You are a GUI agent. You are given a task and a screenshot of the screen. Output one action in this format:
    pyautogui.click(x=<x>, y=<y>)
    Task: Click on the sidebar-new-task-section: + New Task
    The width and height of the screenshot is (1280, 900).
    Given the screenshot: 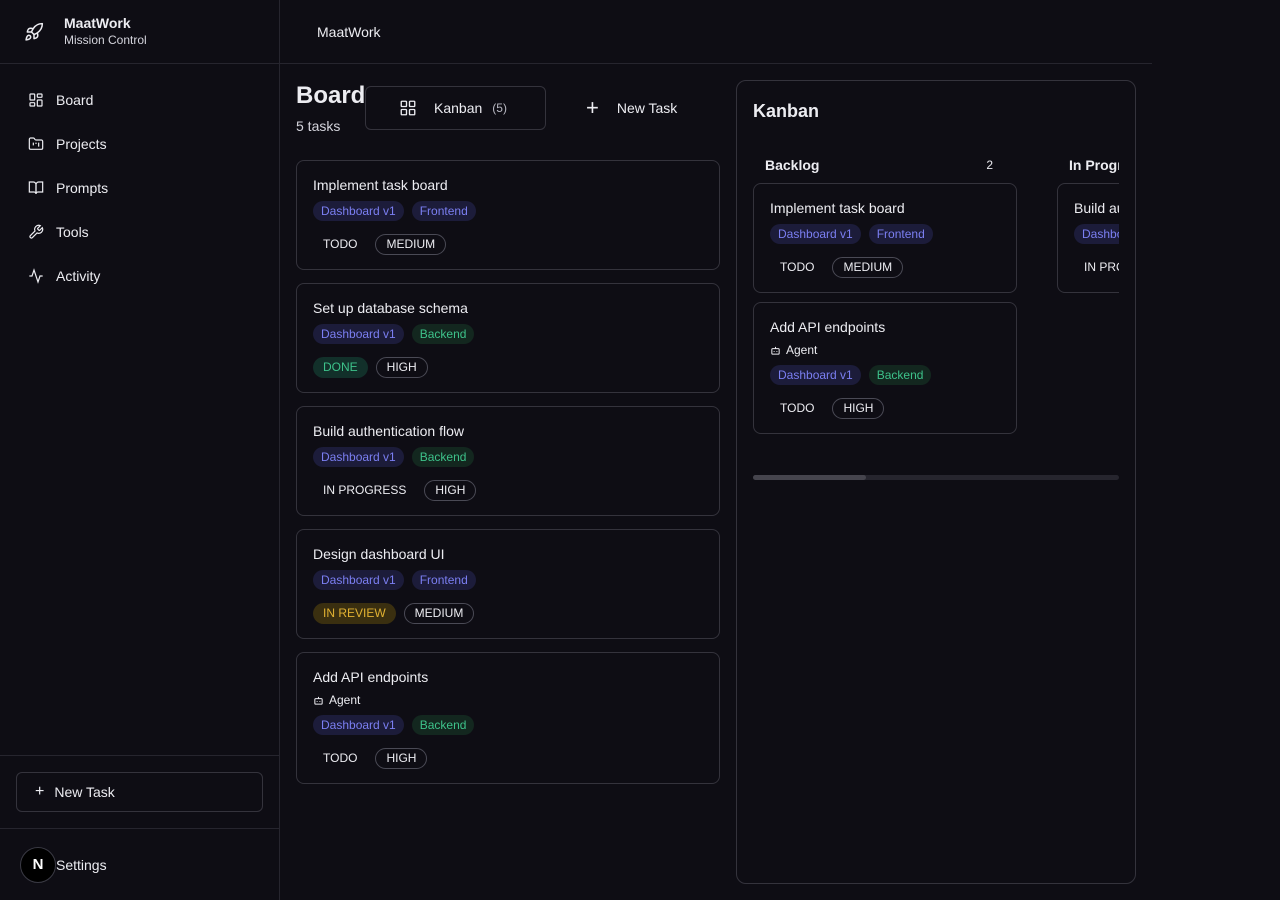 What is the action you would take?
    pyautogui.click(x=139, y=791)
    